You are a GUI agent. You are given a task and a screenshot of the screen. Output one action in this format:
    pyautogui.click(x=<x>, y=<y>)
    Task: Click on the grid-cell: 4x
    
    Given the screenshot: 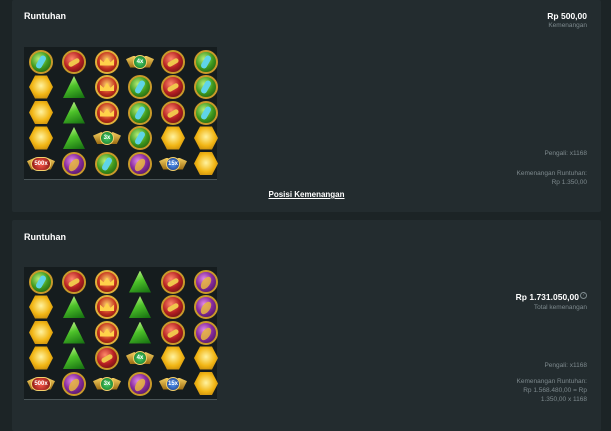 What is the action you would take?
    pyautogui.click(x=140, y=61)
    